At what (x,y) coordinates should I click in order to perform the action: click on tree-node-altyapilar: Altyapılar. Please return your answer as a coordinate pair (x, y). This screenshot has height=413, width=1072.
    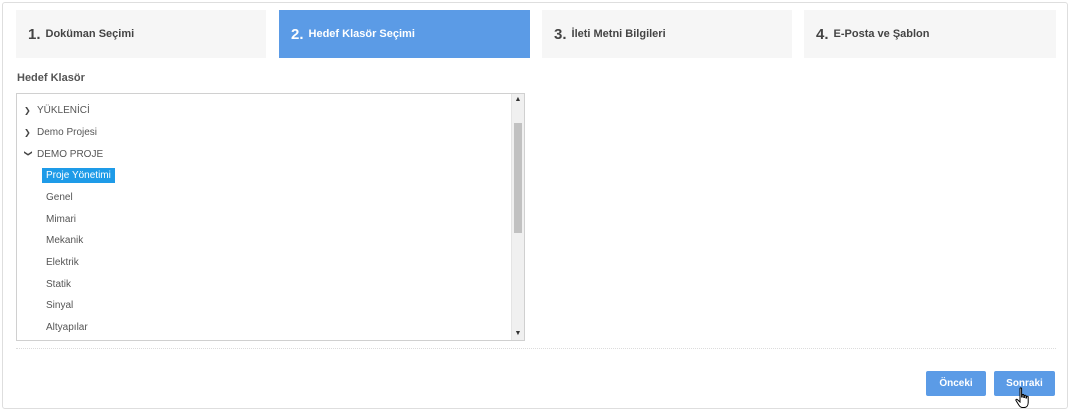
    Looking at the image, I should click on (54, 327).